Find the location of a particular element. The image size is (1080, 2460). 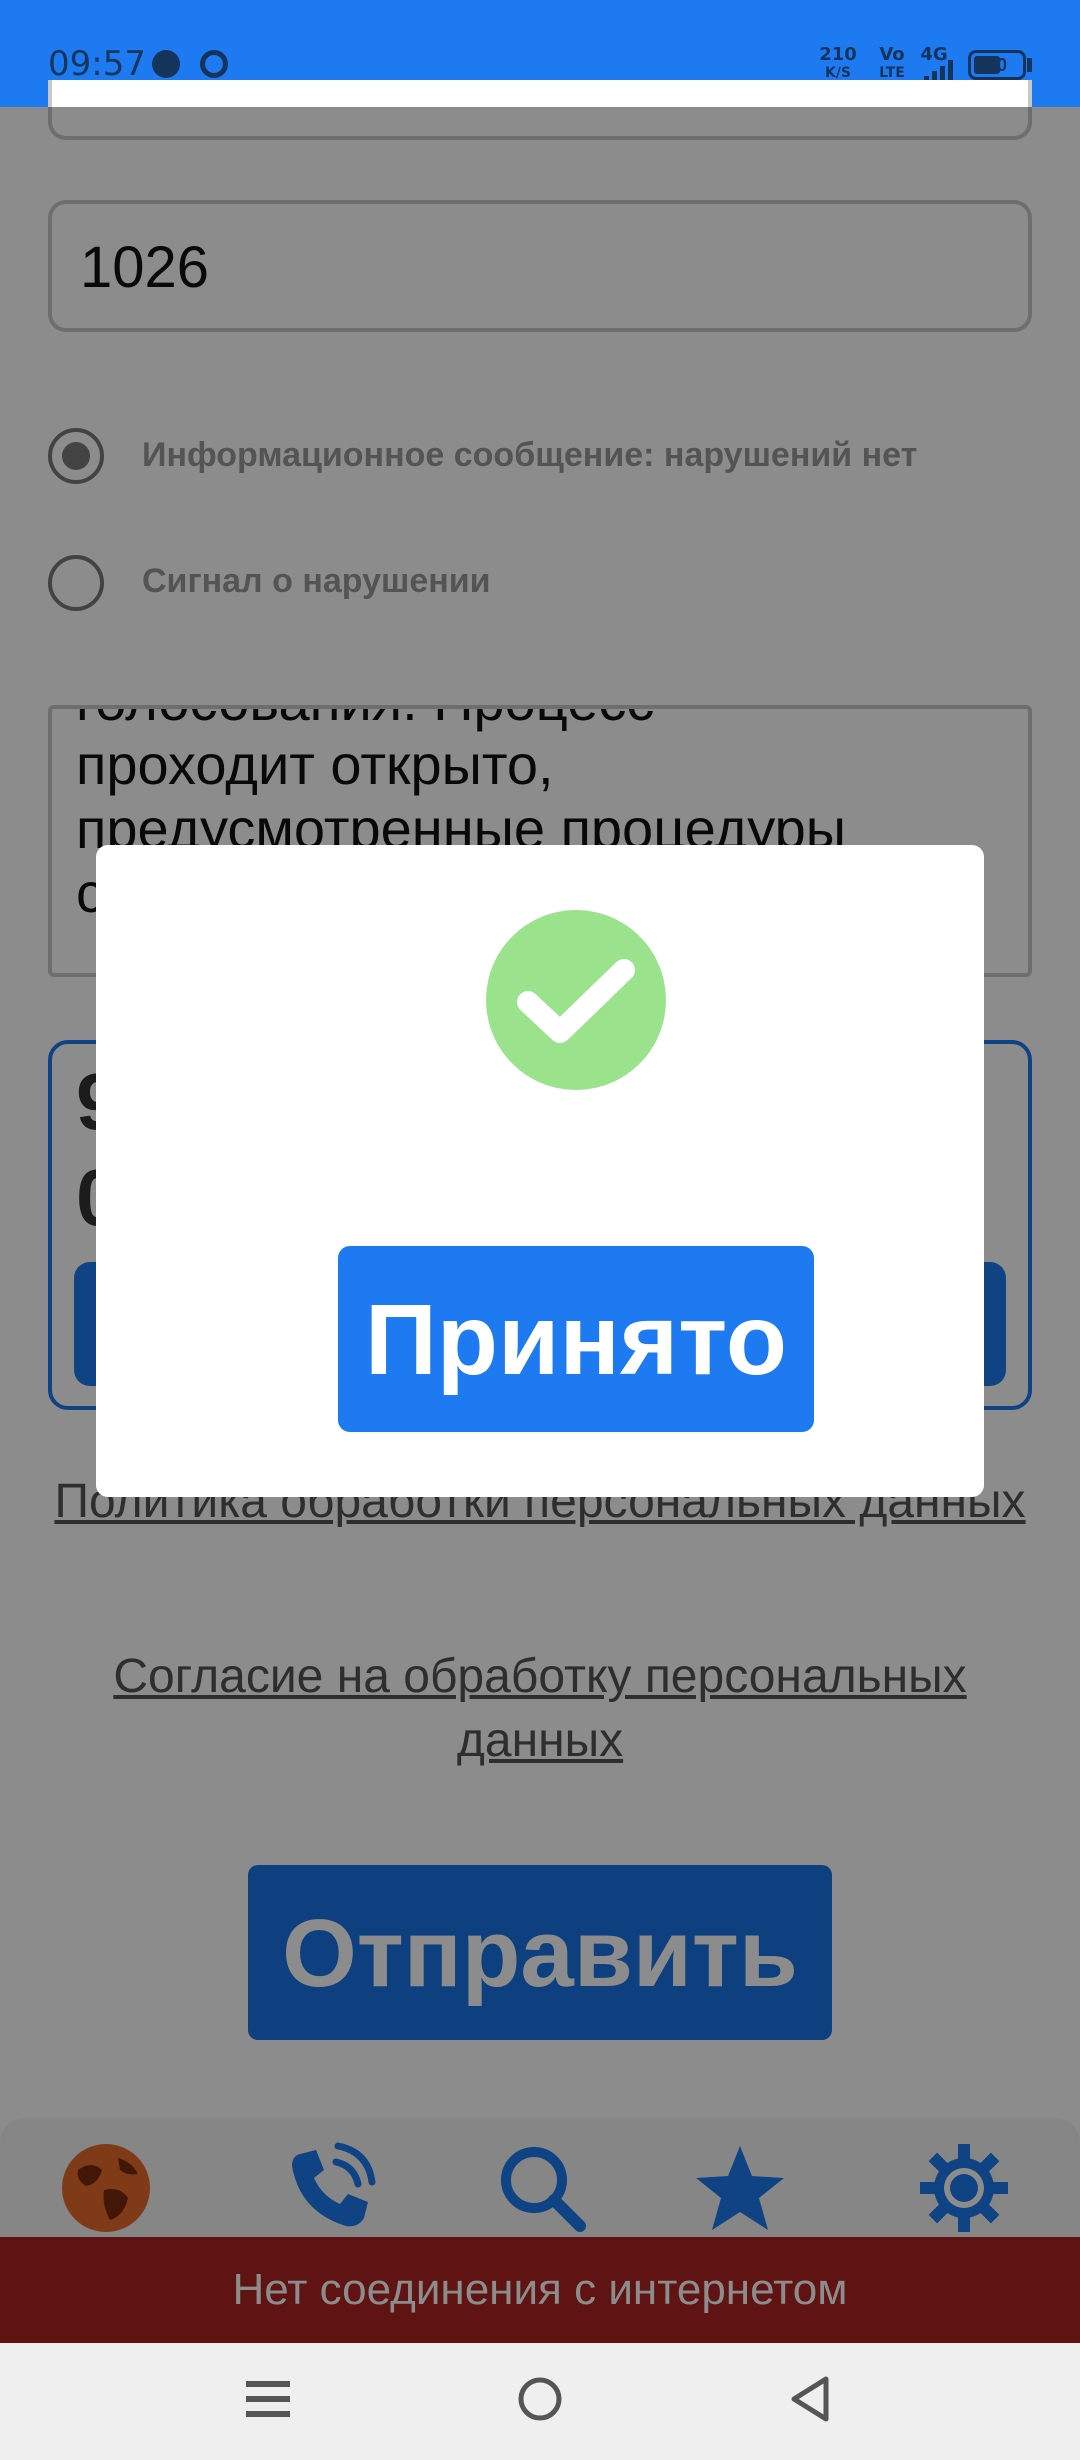

recents-icon is located at coordinates (268, 2399).